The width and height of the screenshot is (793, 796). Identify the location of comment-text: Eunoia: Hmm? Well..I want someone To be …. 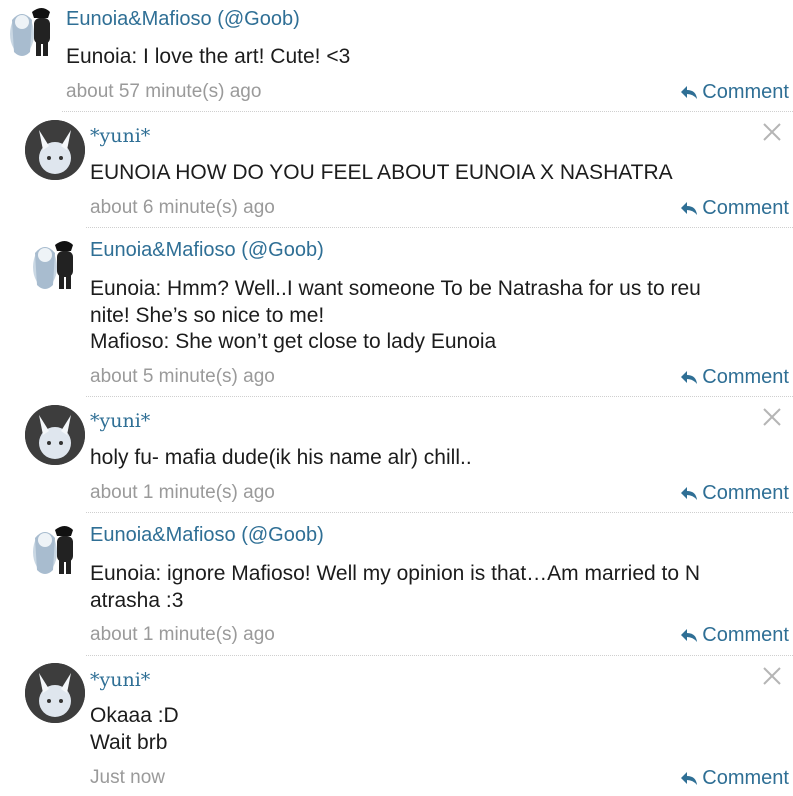
(395, 315).